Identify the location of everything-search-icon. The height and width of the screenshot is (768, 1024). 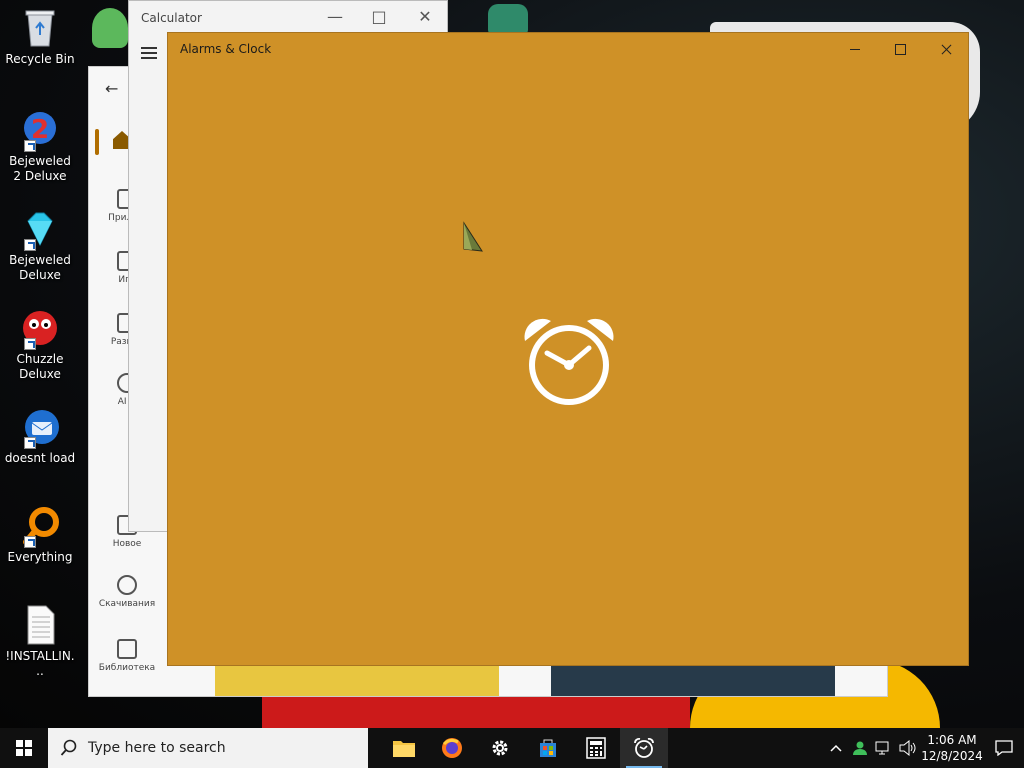
(40, 526).